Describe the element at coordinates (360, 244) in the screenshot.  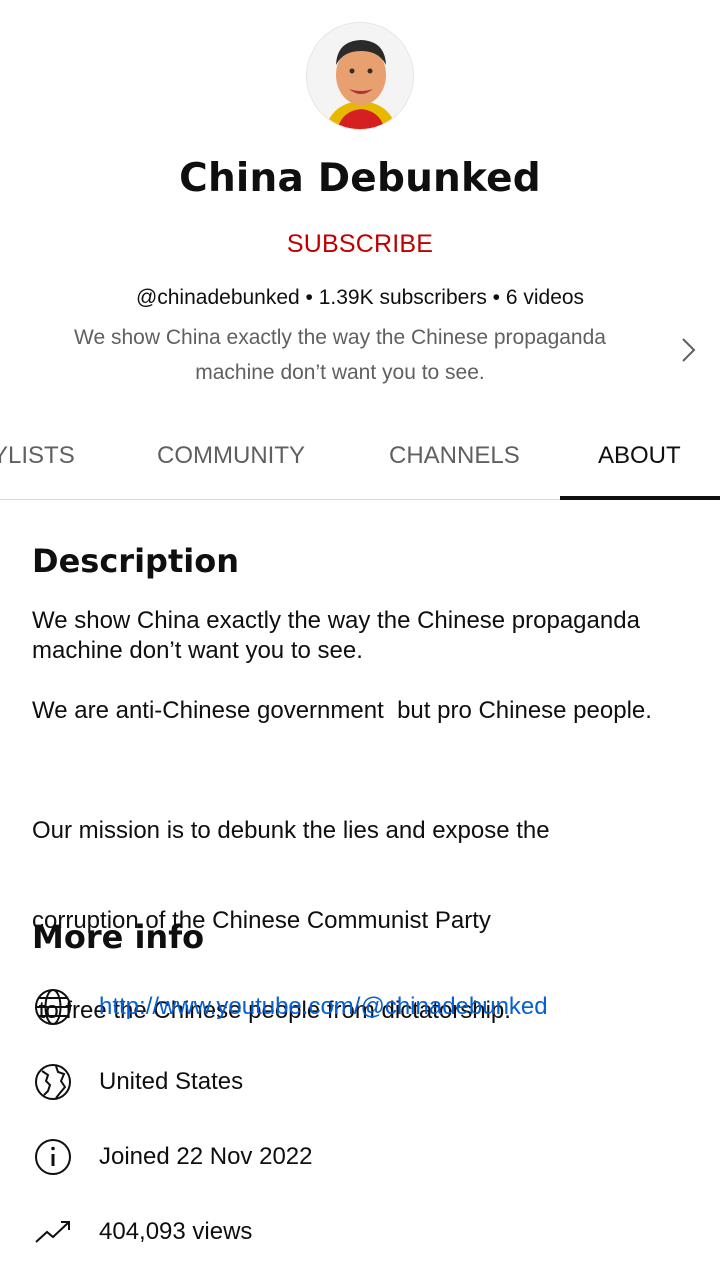
I see `subscribe-button: SUBSCRIBE` at that location.